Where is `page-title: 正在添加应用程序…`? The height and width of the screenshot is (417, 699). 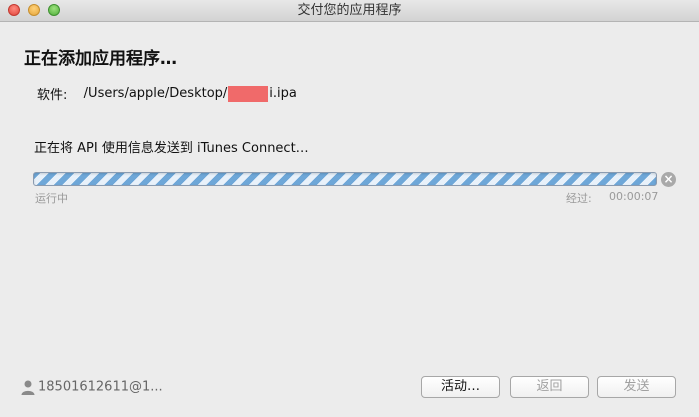
page-title: 正在添加应用程序… is located at coordinates (100, 59).